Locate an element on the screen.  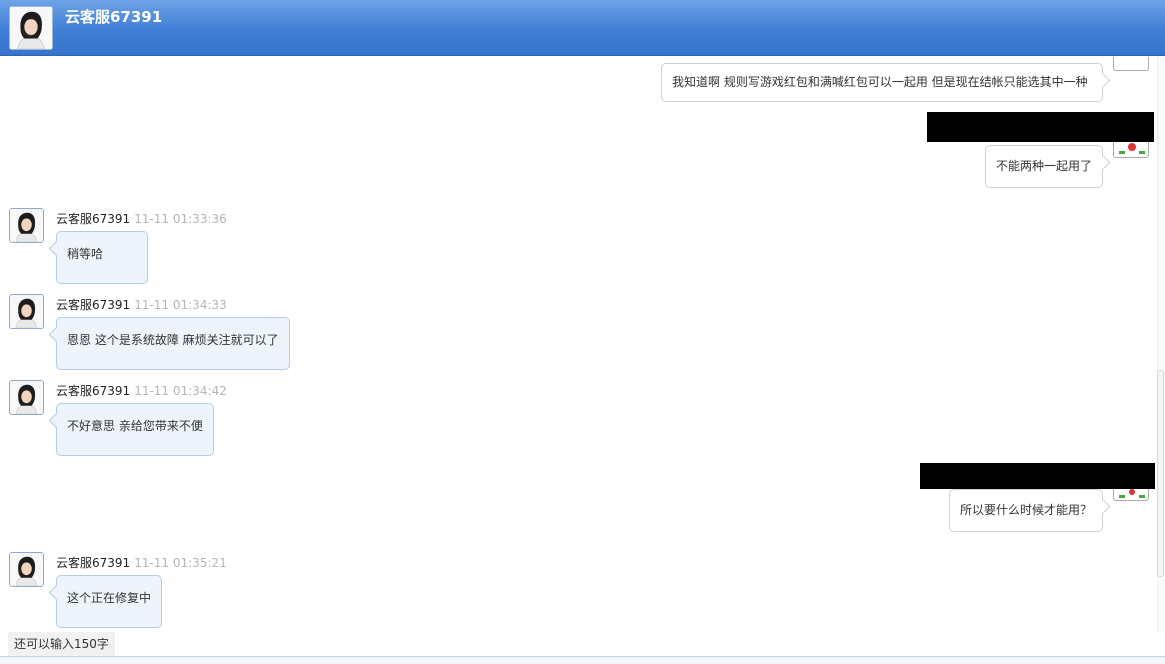
message-text: 我知道啊 规则写游戏红包和满喊红包可以一起用 但是现在结帐只能选其中一种 is located at coordinates (880, 82).